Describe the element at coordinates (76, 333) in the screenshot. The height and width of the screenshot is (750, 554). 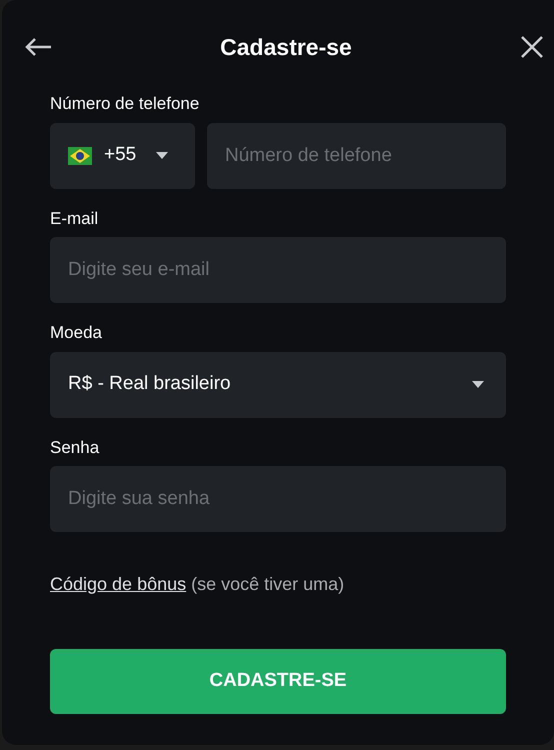
I see `field-label: Moeda` at that location.